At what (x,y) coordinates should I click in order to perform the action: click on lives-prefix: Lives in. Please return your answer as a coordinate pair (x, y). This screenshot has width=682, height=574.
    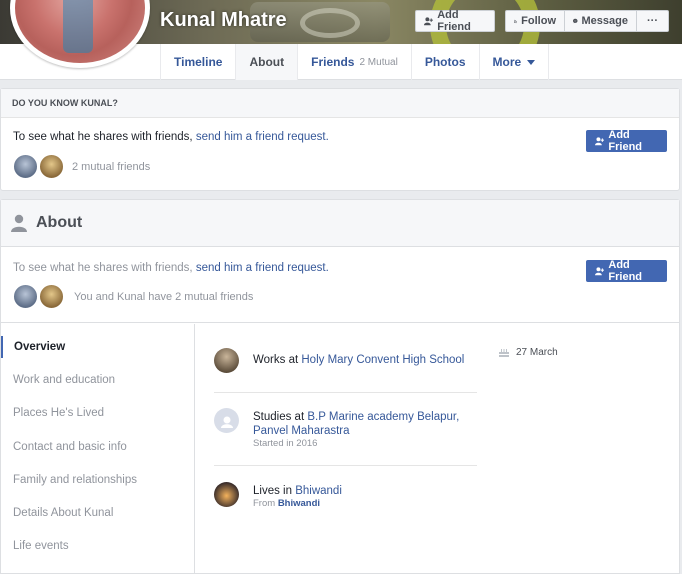
    Looking at the image, I should click on (272, 491).